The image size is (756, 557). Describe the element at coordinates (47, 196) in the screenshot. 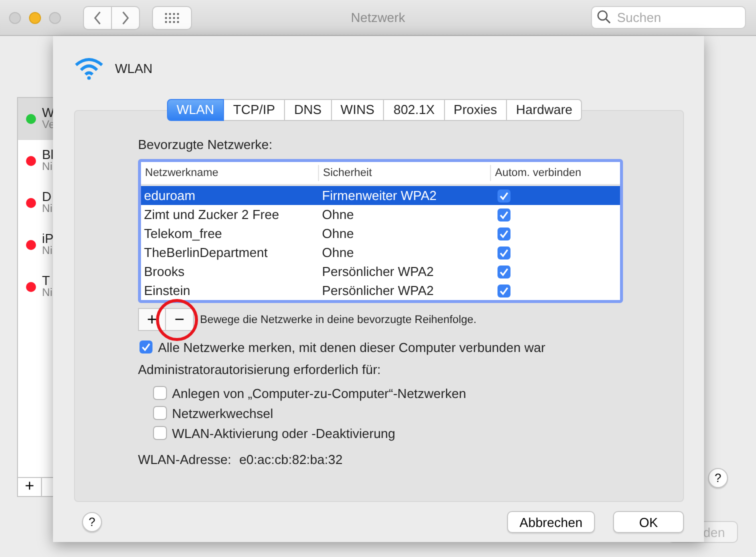

I see `service-name: D` at that location.